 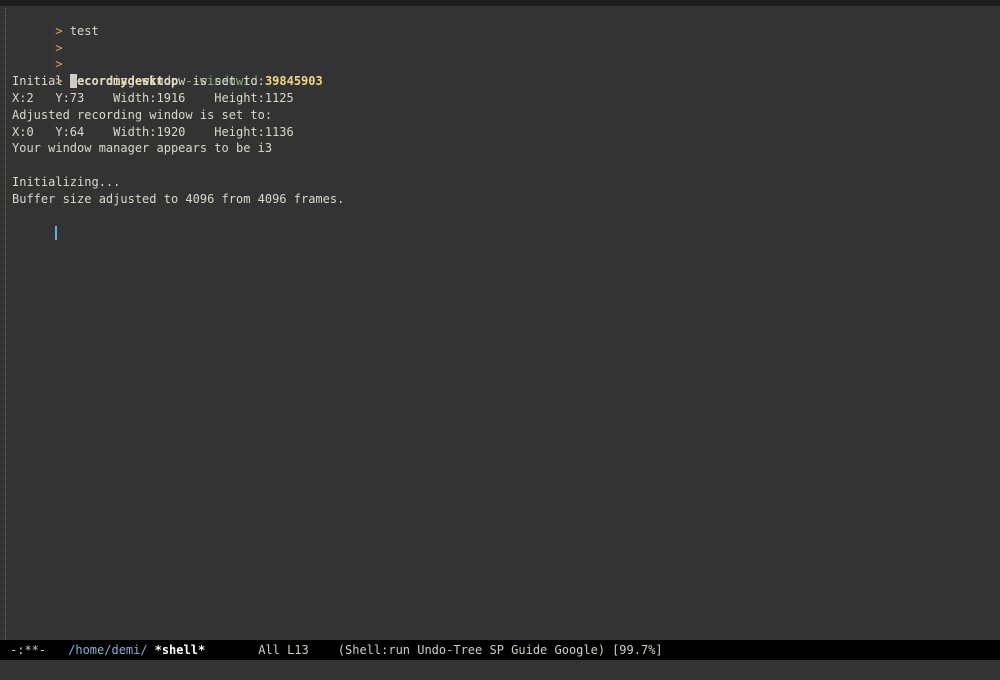 What do you see at coordinates (502, 72) in the screenshot?
I see `command-line: > recordmydesktop --windowid 39845903` at bounding box center [502, 72].